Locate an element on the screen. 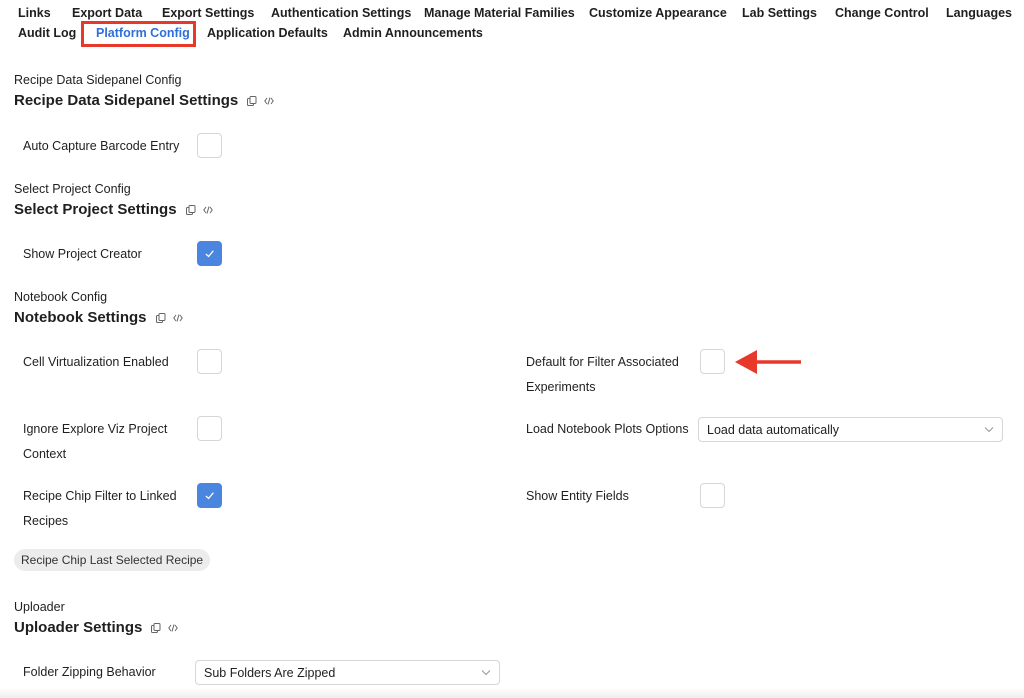 The image size is (1024, 698). uploader-title: Uploader Settings is located at coordinates (78, 627).